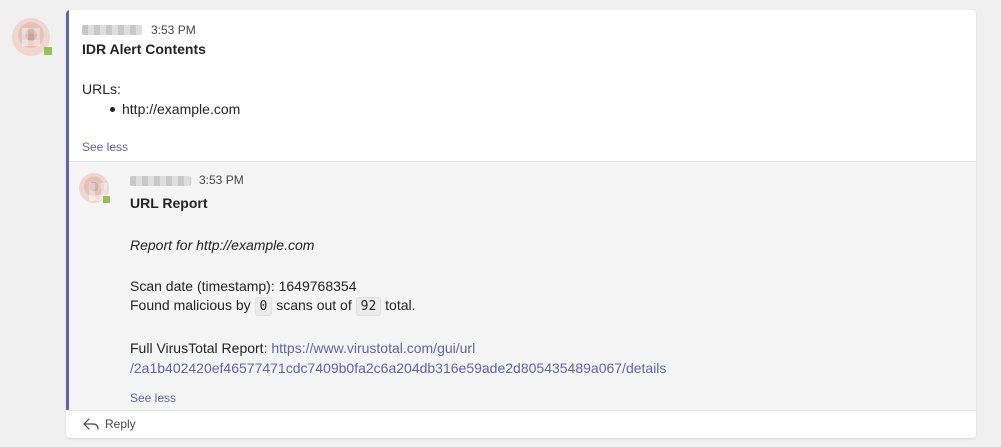  What do you see at coordinates (144, 49) in the screenshot?
I see `message-title: IDR Alert Contents` at bounding box center [144, 49].